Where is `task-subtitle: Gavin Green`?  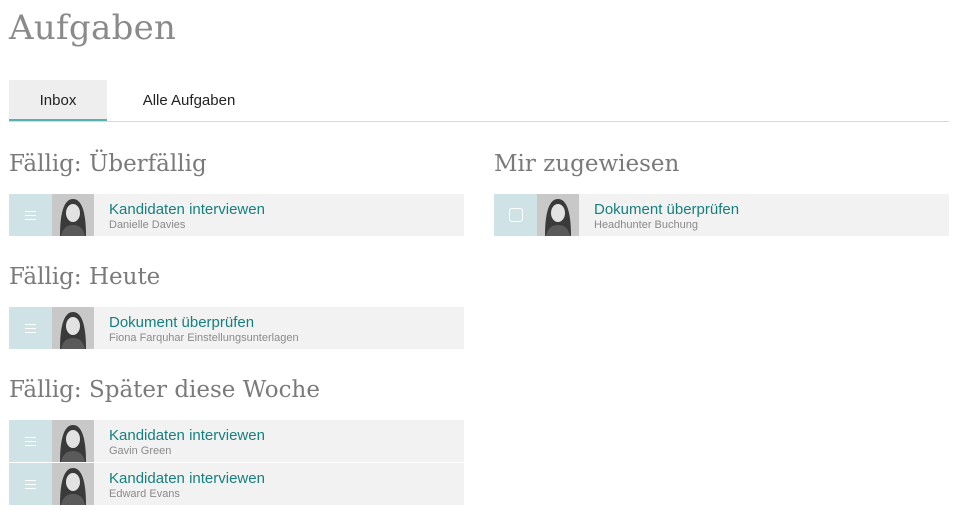 task-subtitle: Gavin Green is located at coordinates (140, 451).